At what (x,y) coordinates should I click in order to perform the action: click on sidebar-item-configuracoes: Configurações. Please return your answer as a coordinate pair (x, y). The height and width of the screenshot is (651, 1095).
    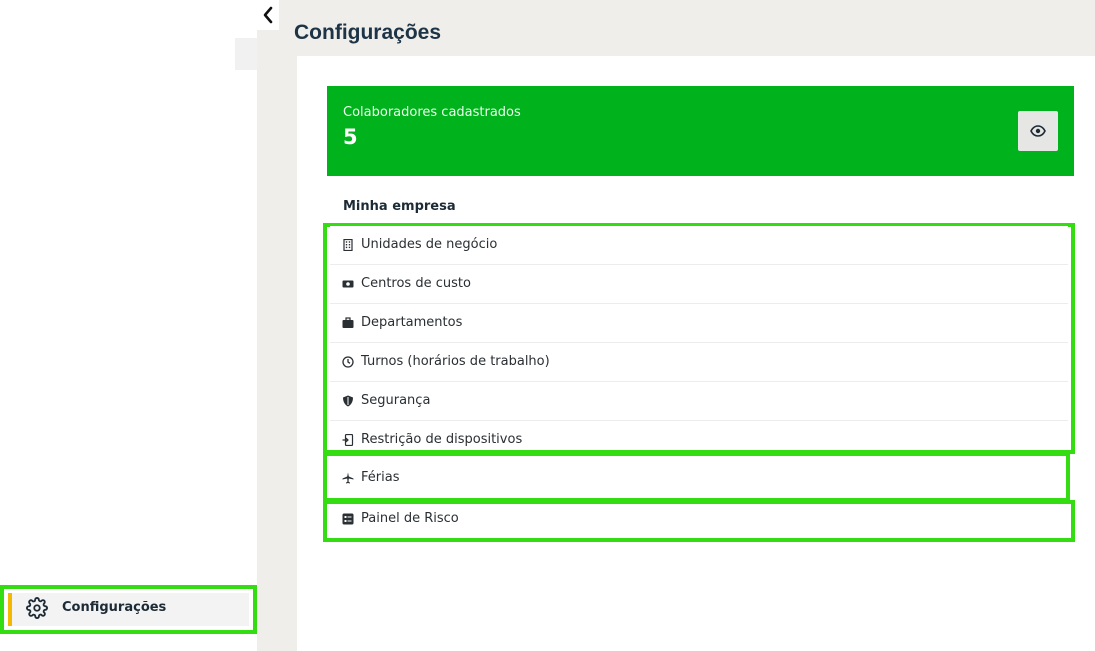
    Looking at the image, I should click on (128, 609).